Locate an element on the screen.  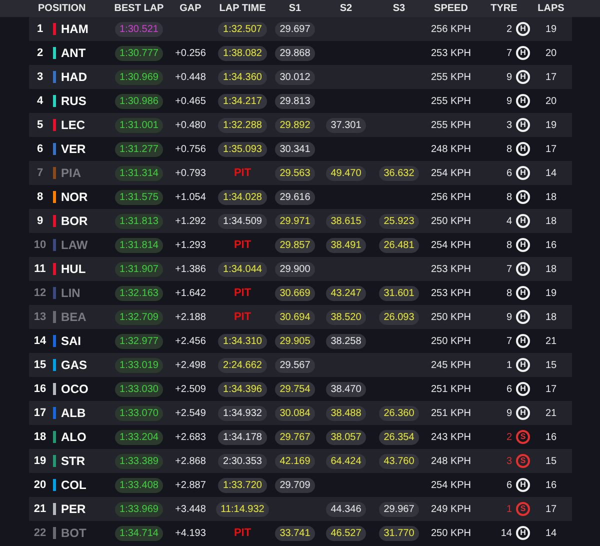
gap-time: +0.756 is located at coordinates (190, 149).